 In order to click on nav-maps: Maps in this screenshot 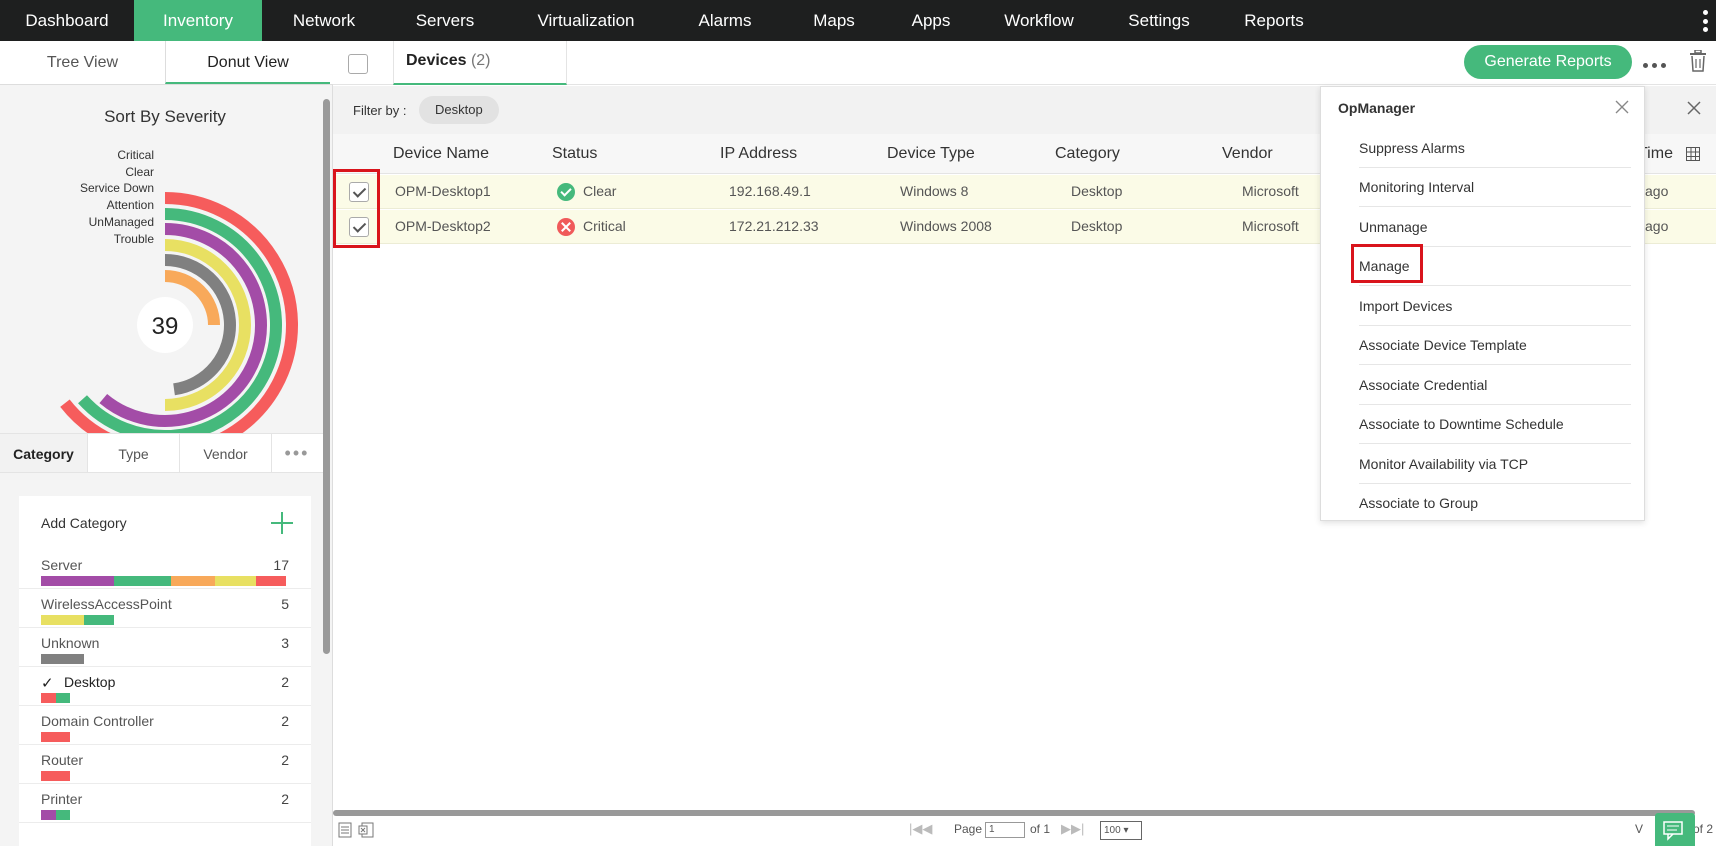, I will do `click(834, 20)`.